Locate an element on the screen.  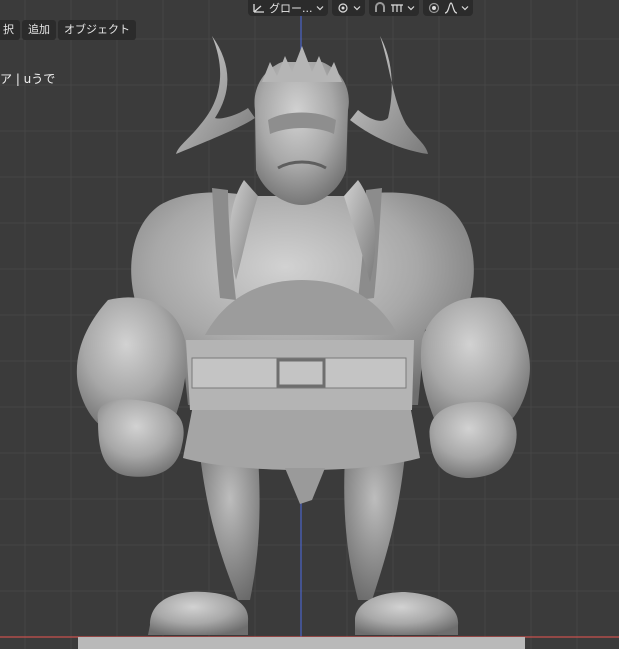
left-fist is located at coordinates (140, 438).